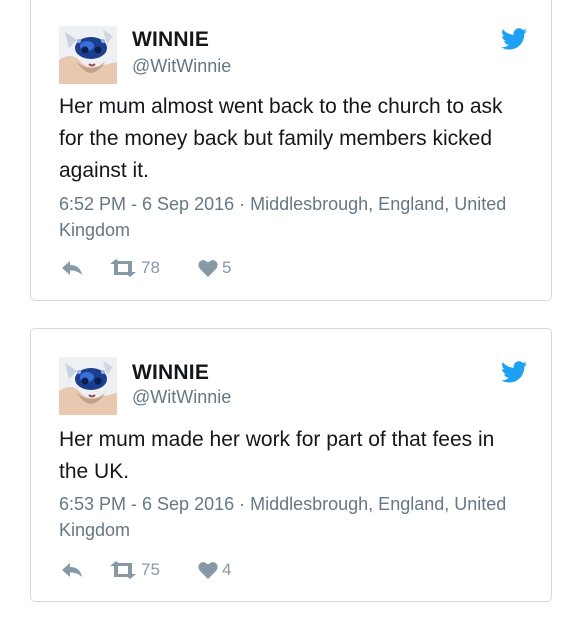 Image resolution: width=583 pixels, height=617 pixels. I want to click on retweet-count: 78, so click(150, 267).